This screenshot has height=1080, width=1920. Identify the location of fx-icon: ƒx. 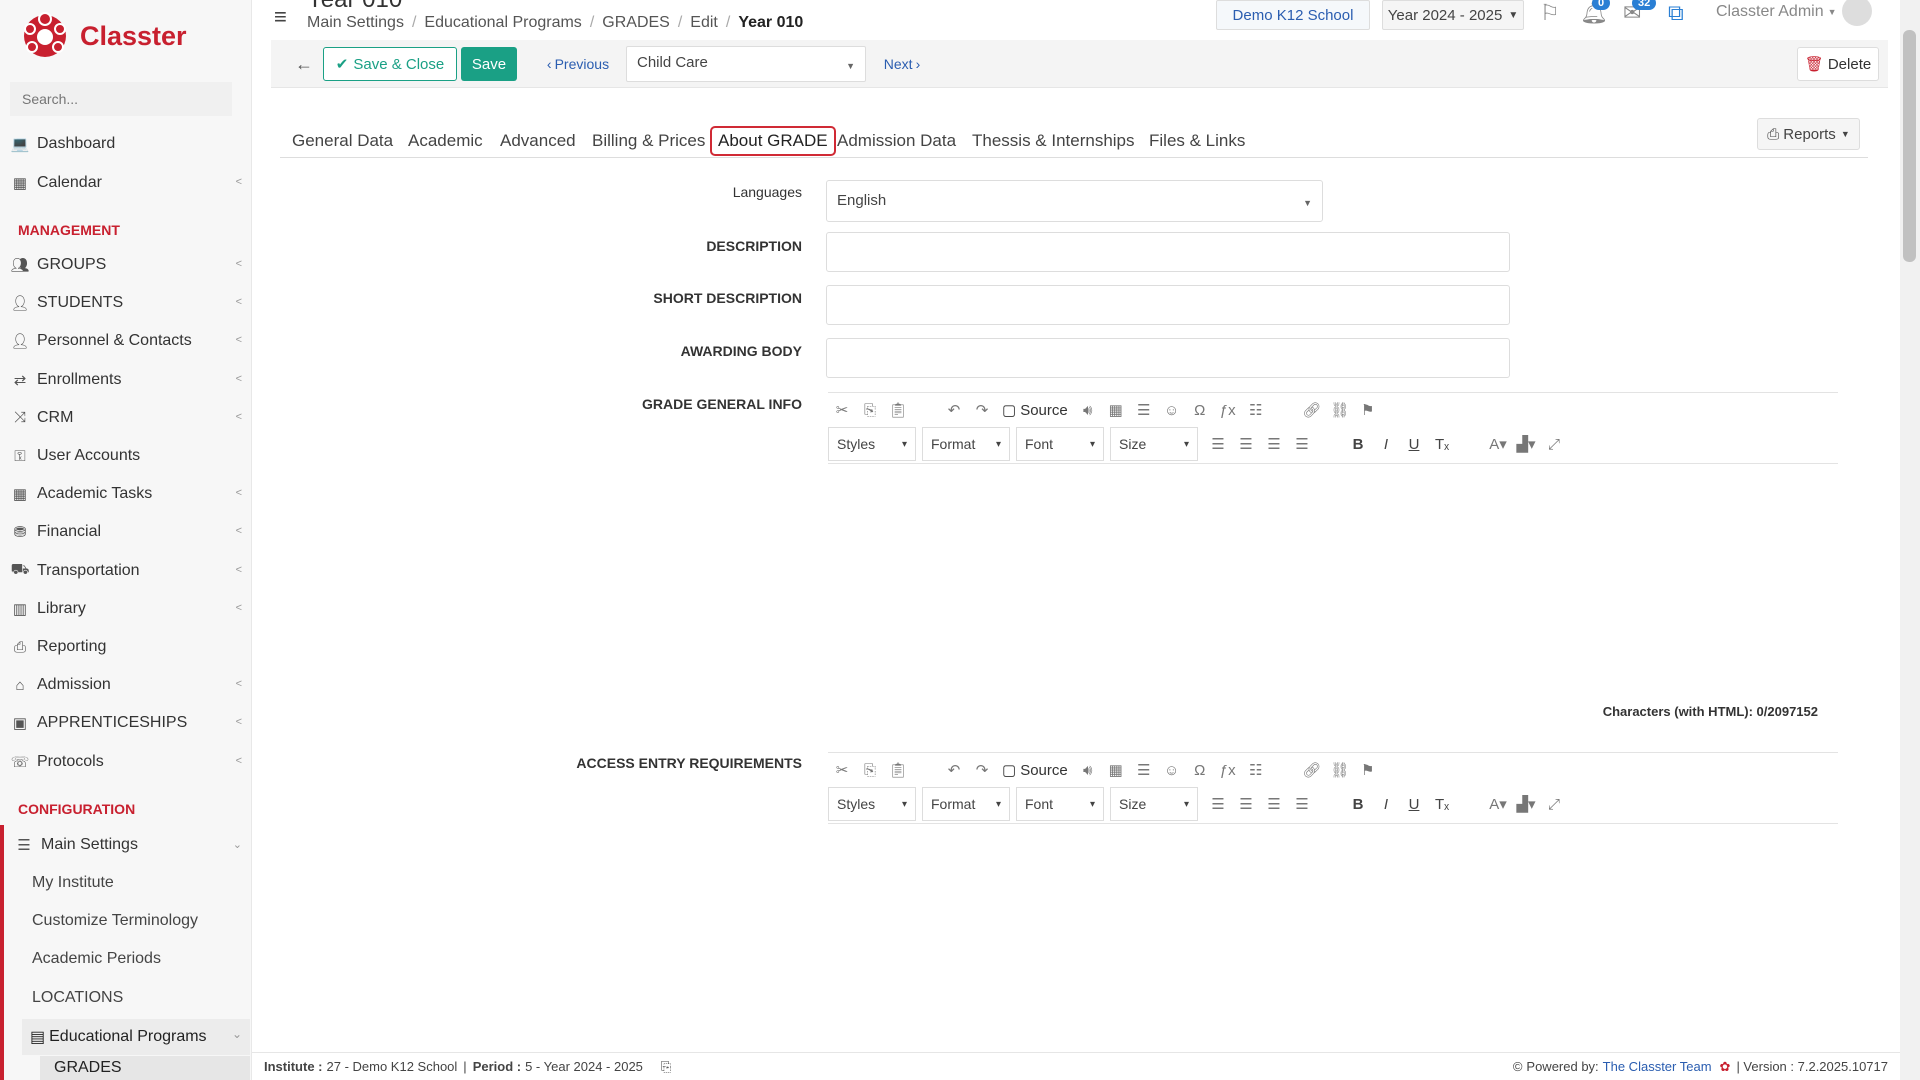
(1228, 770).